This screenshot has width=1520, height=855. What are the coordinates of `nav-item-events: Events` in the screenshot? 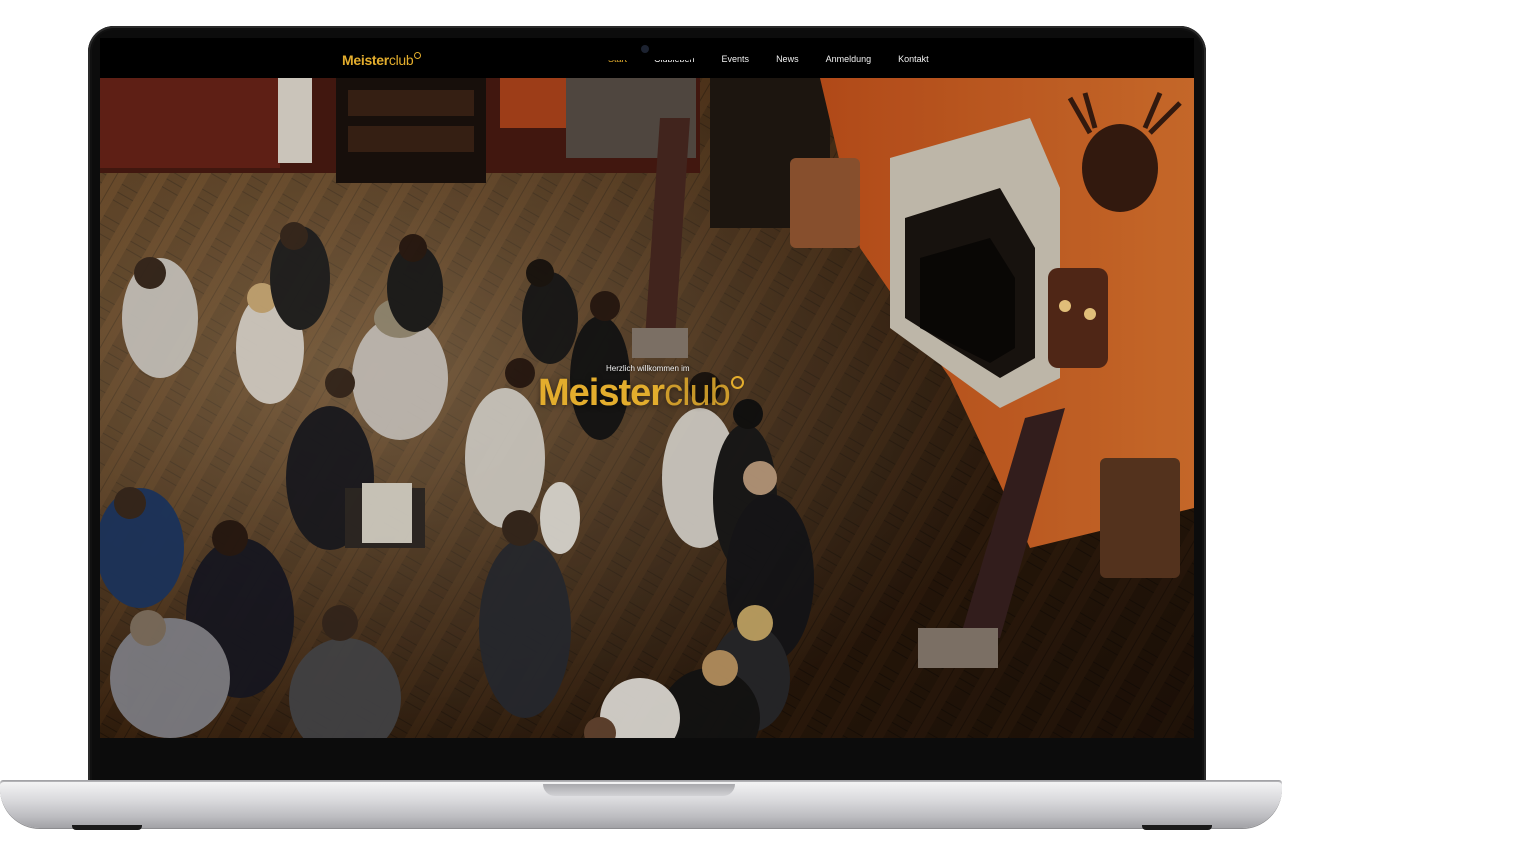 It's located at (736, 59).